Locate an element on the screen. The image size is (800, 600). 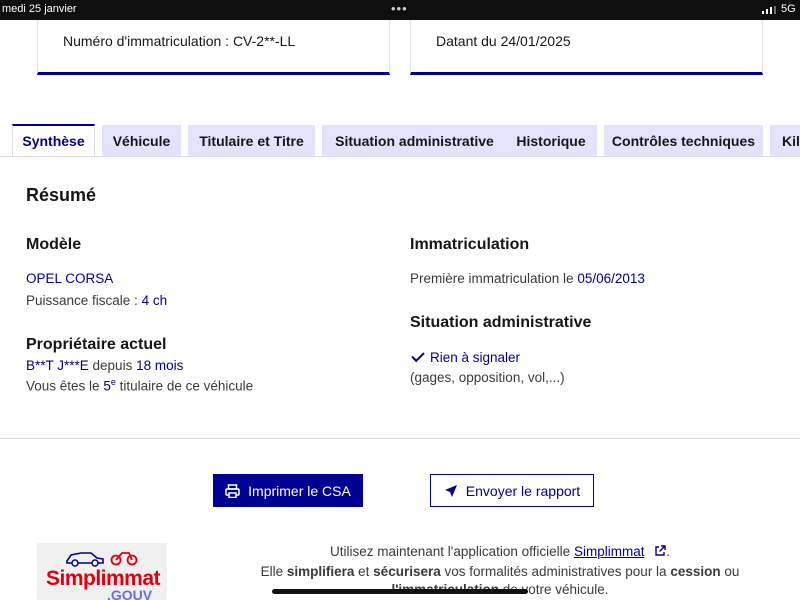
printer-icon is located at coordinates (232, 490).